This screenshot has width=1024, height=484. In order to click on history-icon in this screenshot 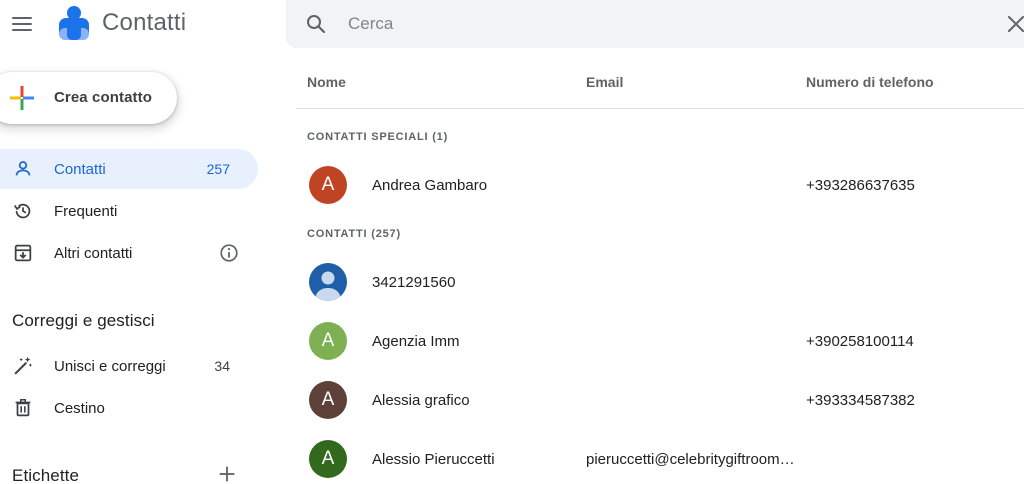, I will do `click(22, 211)`.